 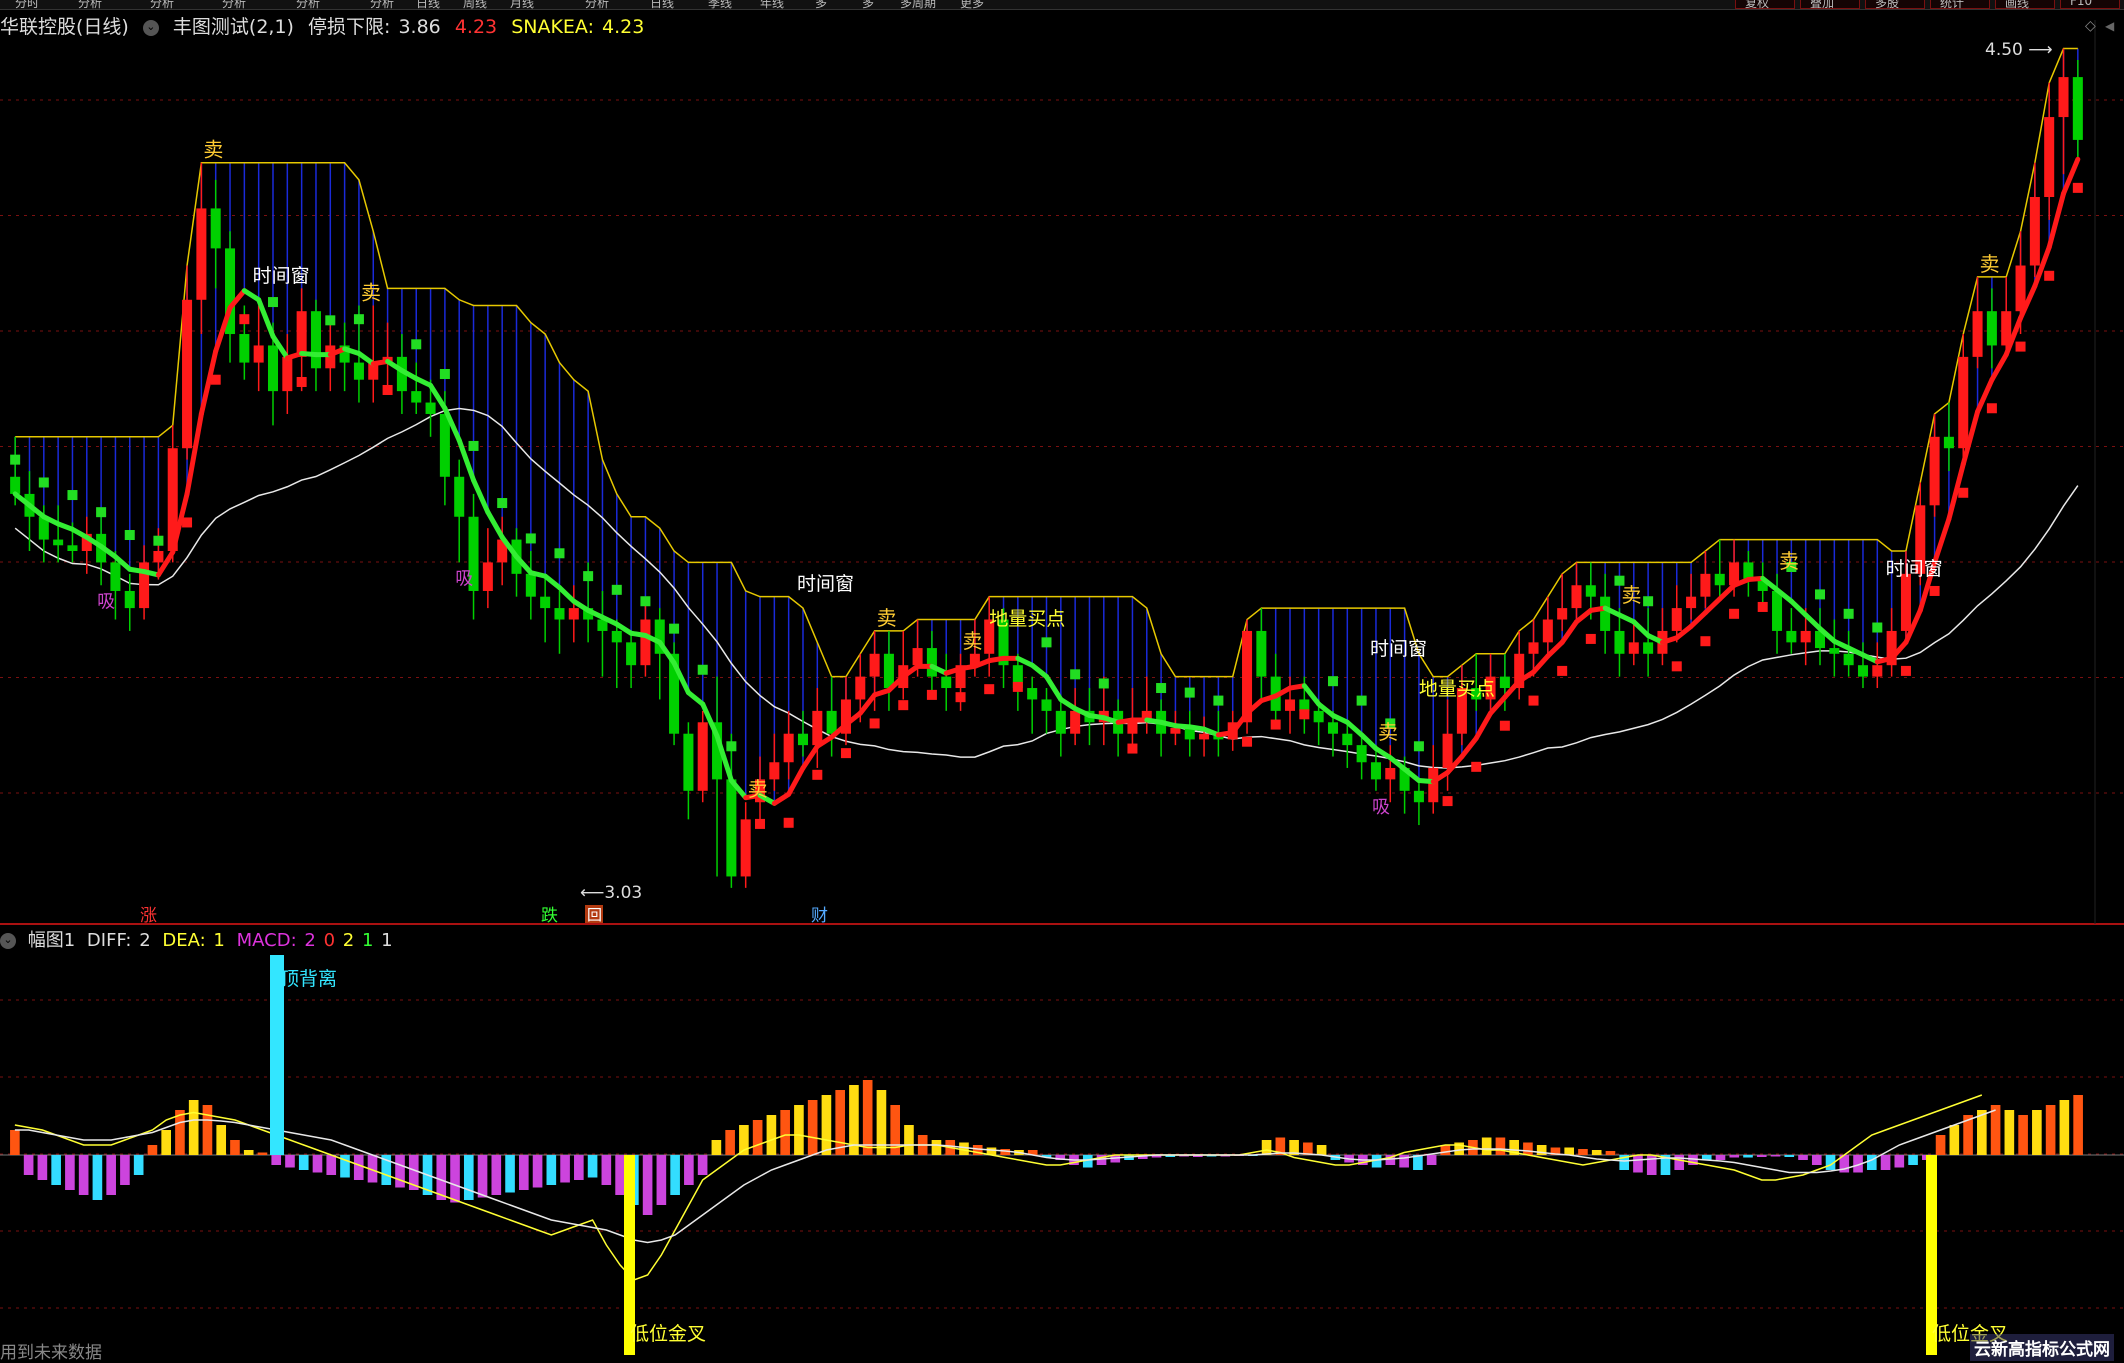 I want to click on buy-marker: 吸, so click(x=464, y=578).